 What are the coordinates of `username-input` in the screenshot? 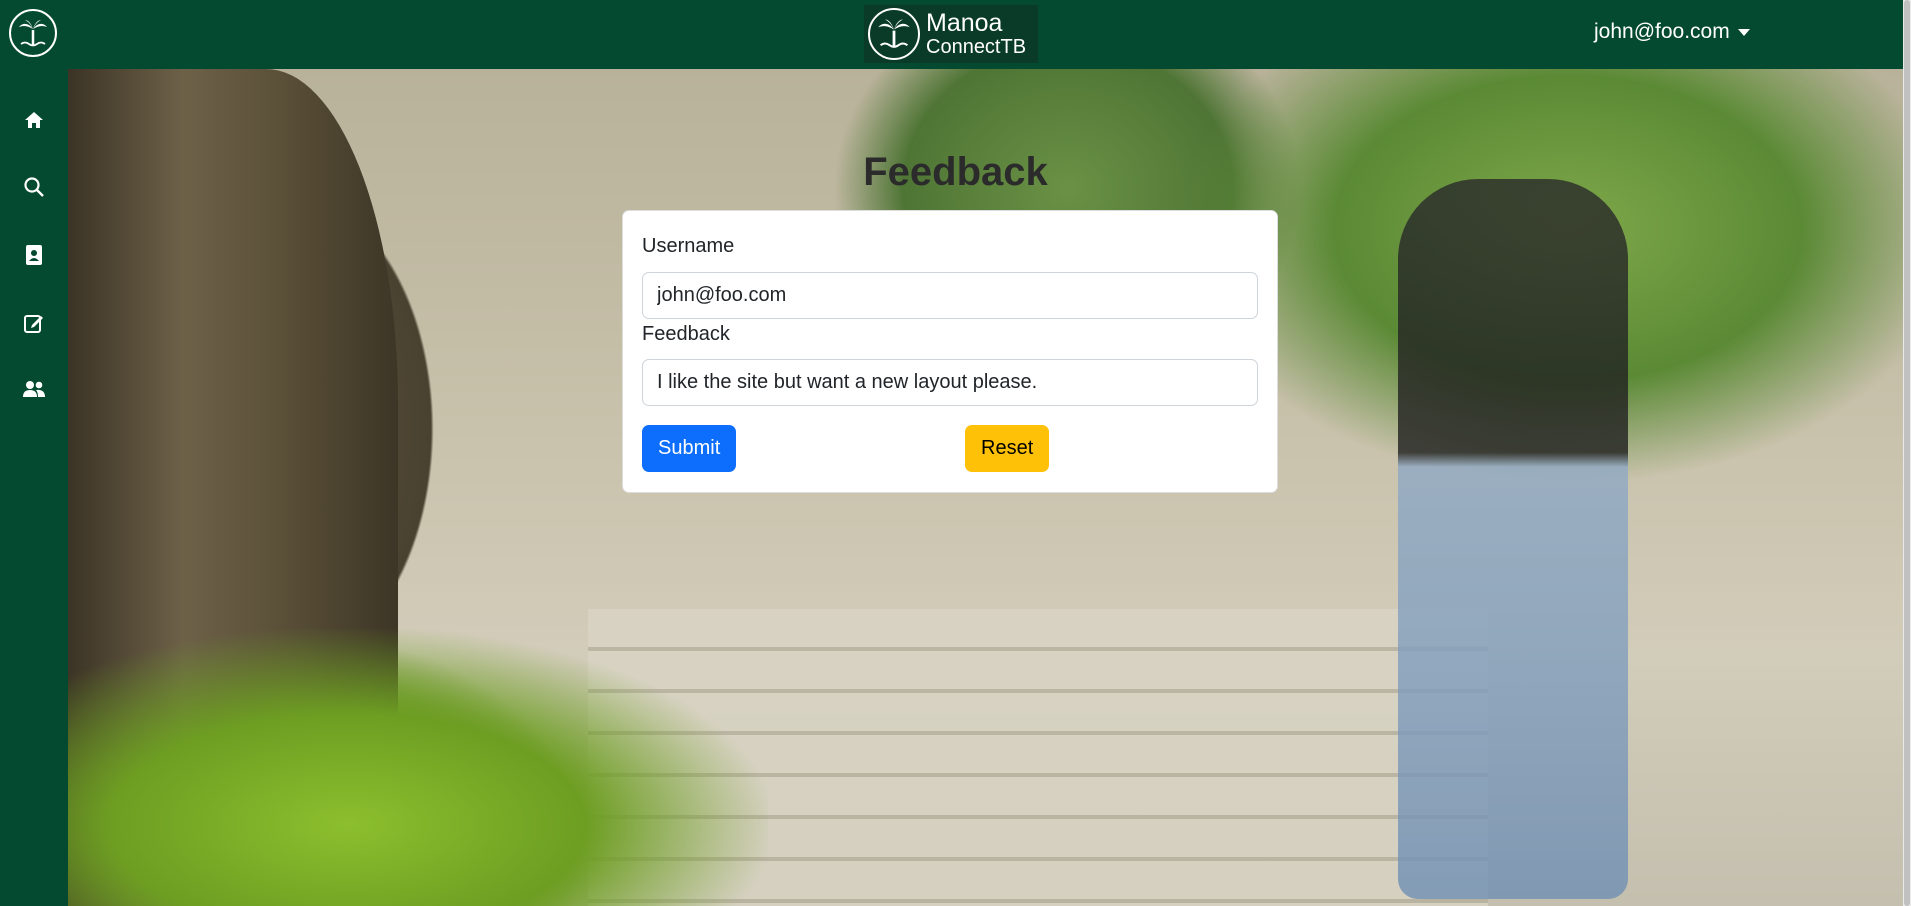 It's located at (950, 295).